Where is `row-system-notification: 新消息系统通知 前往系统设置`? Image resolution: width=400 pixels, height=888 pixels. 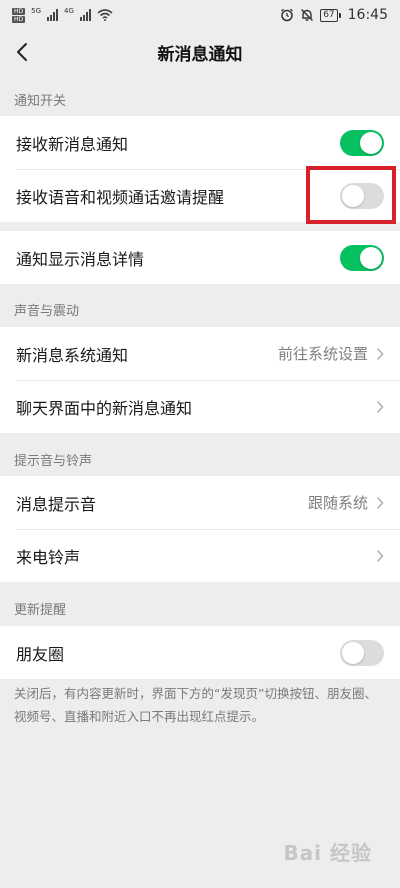
row-system-notification: 新消息系统通知 前往系统设置 is located at coordinates (200, 353).